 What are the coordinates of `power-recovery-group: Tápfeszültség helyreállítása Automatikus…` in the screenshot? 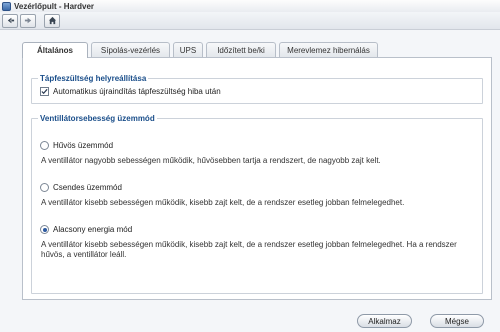 It's located at (257, 89).